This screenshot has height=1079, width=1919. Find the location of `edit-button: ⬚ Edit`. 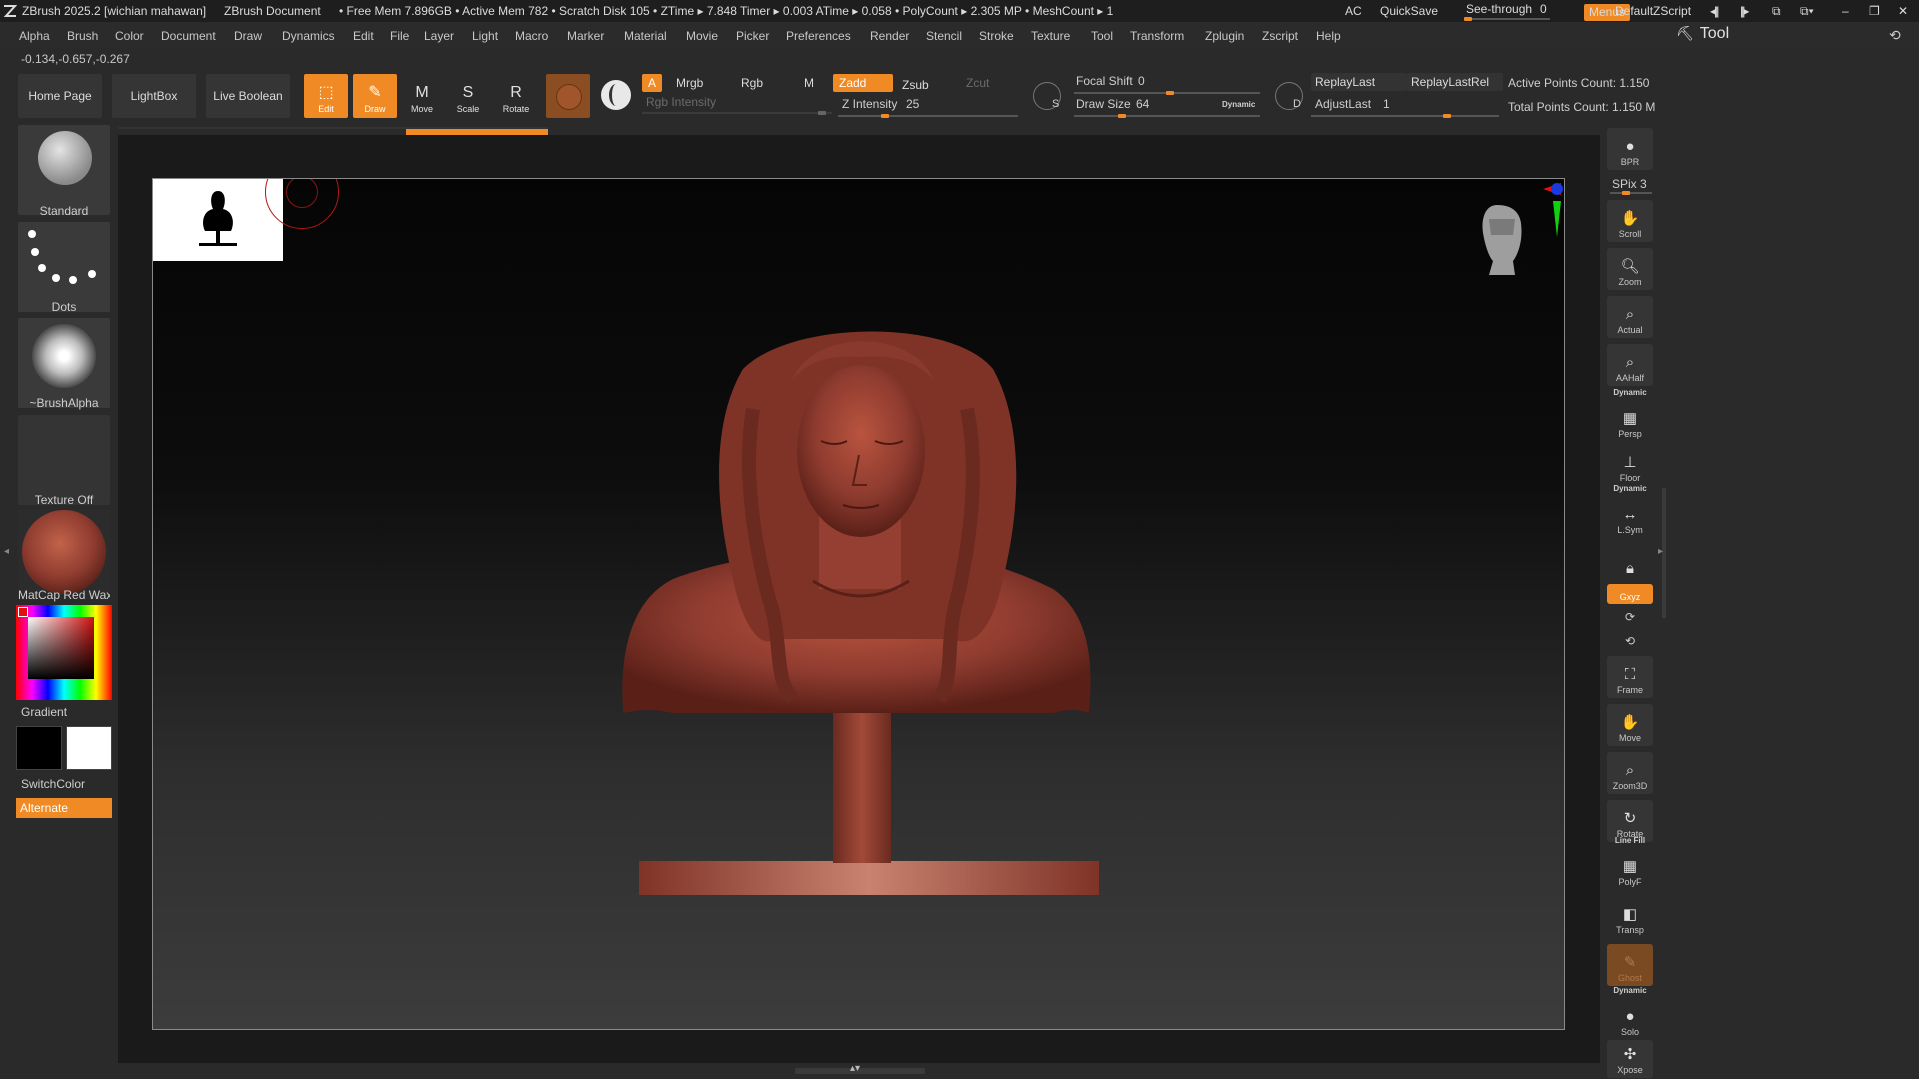

edit-button: ⬚ Edit is located at coordinates (326, 96).